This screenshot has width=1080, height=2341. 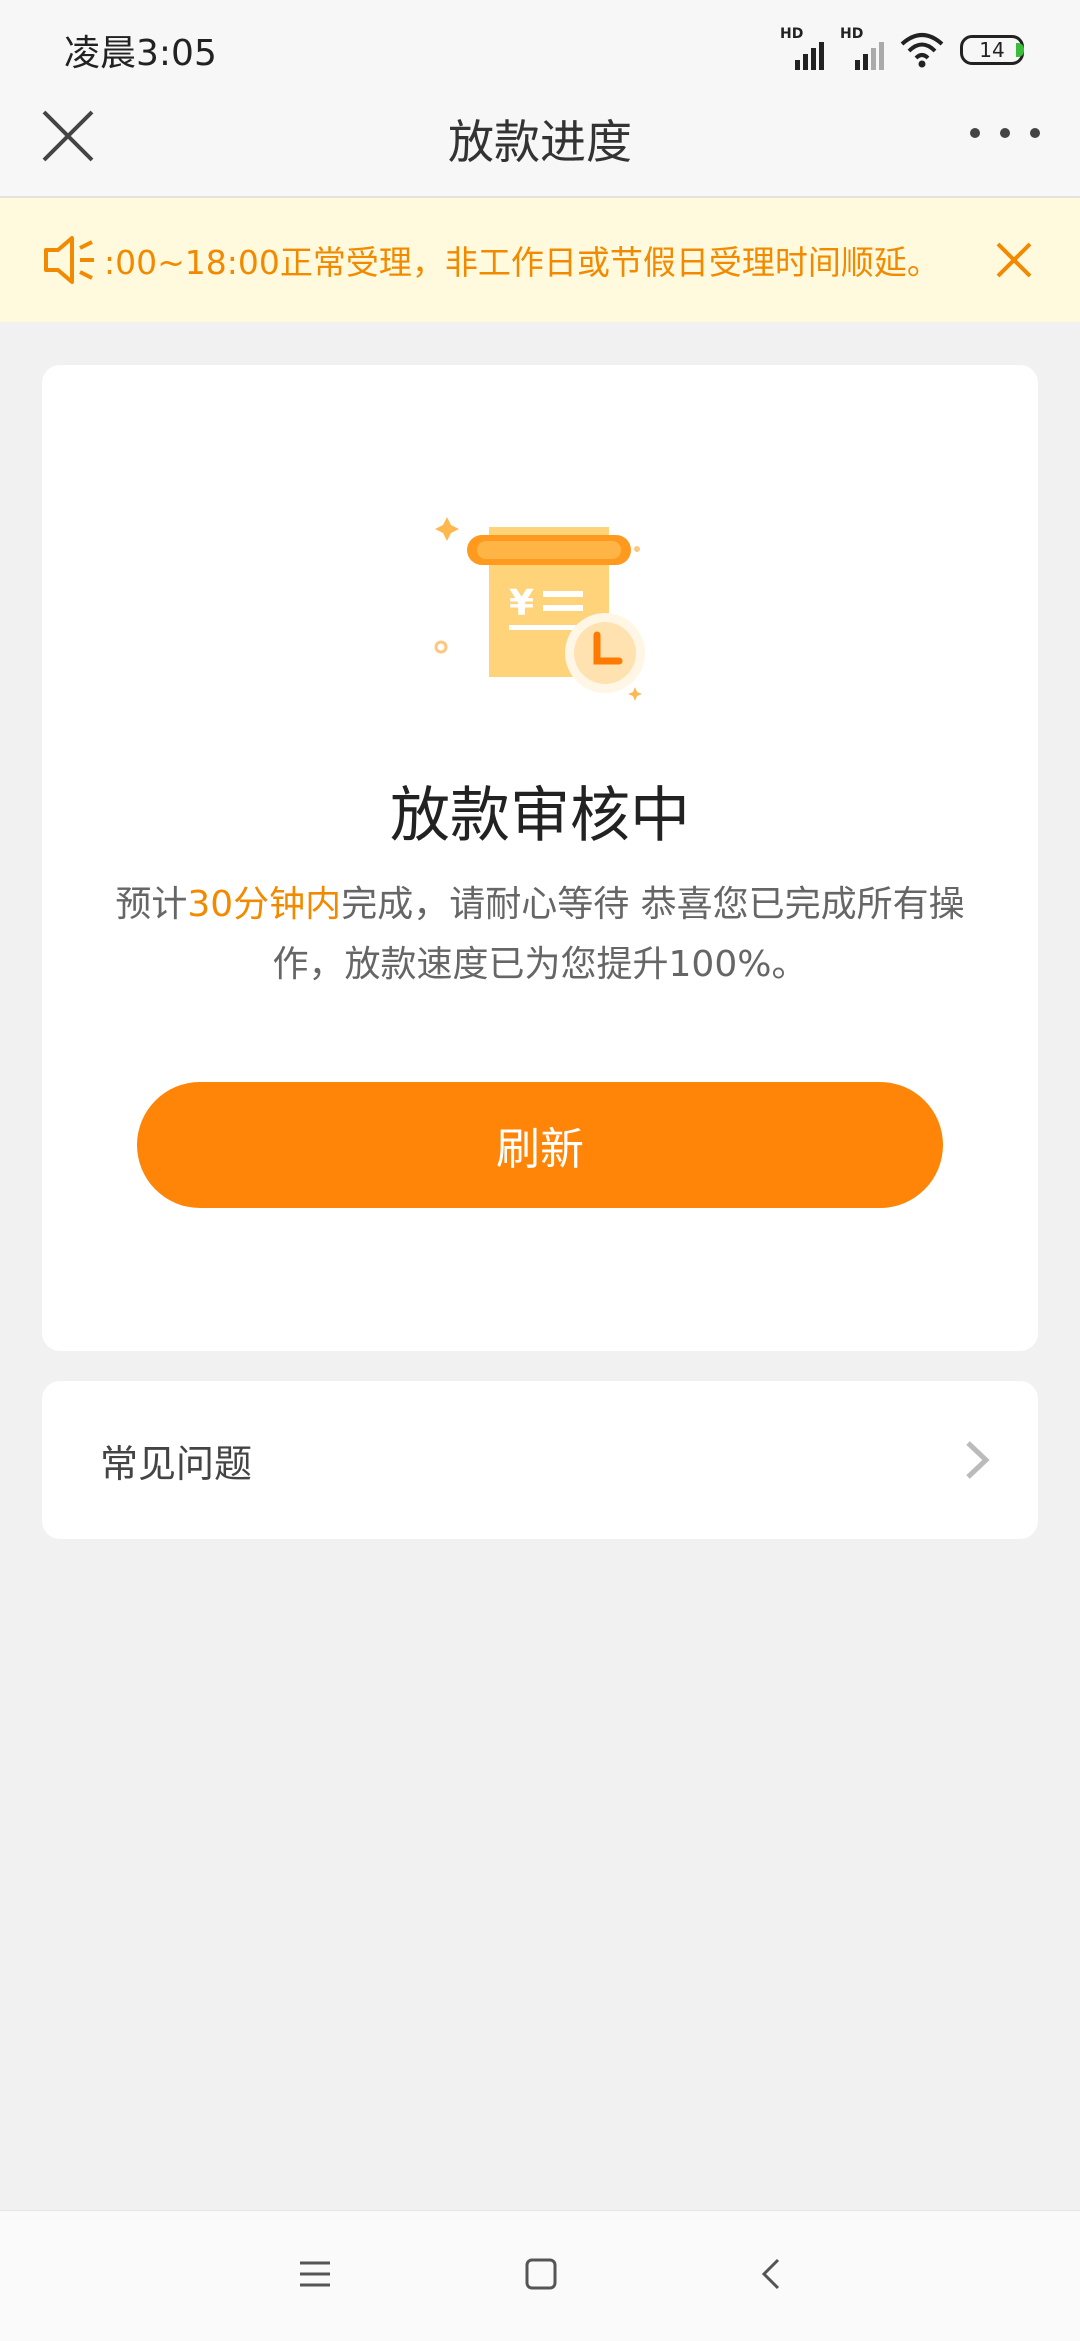 What do you see at coordinates (140, 53) in the screenshot?
I see `status-time: 凌晨3:05` at bounding box center [140, 53].